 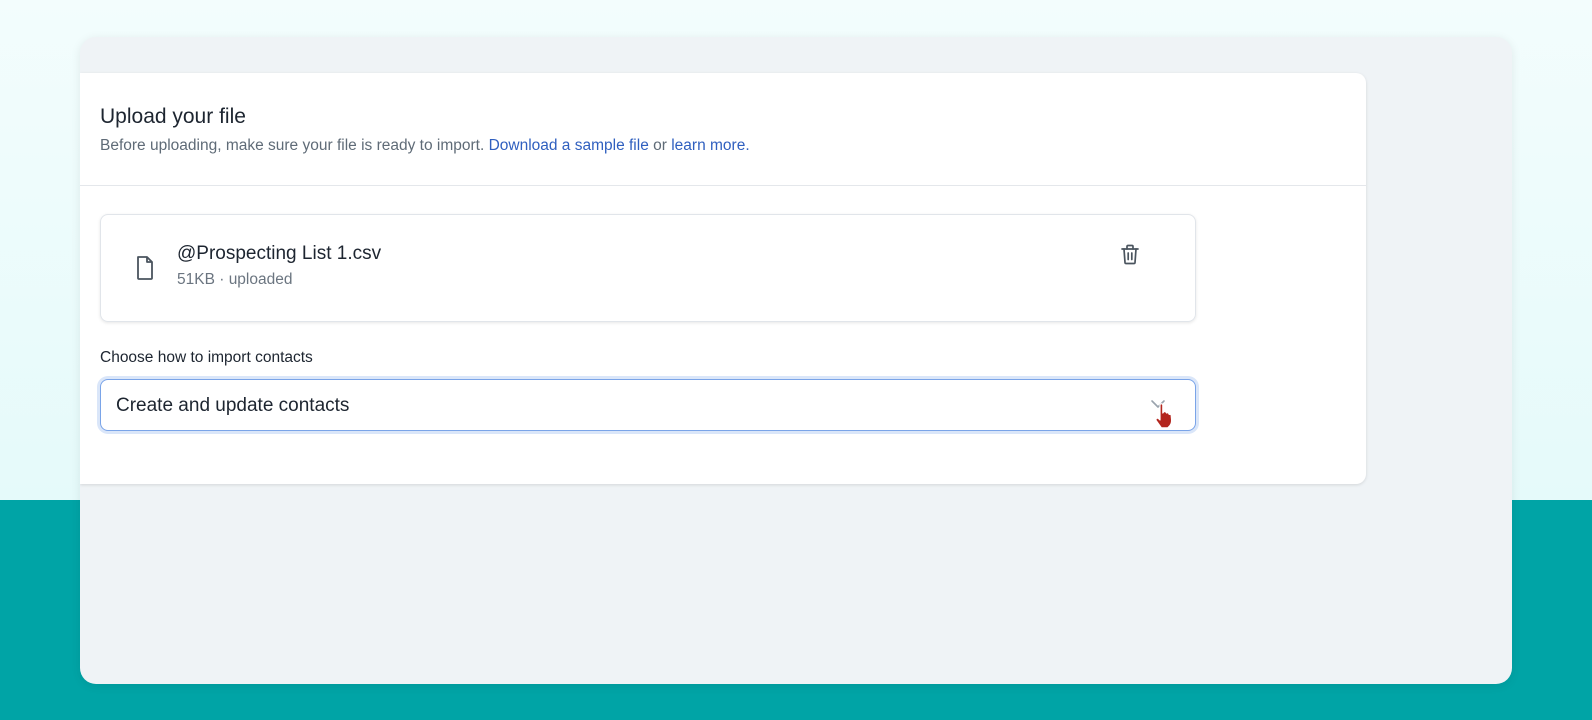 I want to click on learn-more-link: learn more., so click(x=710, y=145).